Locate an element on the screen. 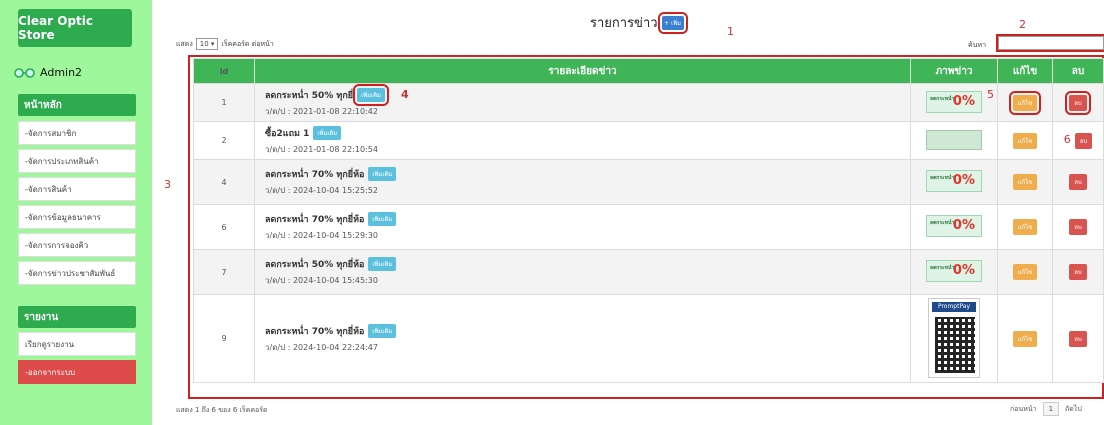 The height and width of the screenshot is (425, 1104). search-input is located at coordinates (1050, 43).